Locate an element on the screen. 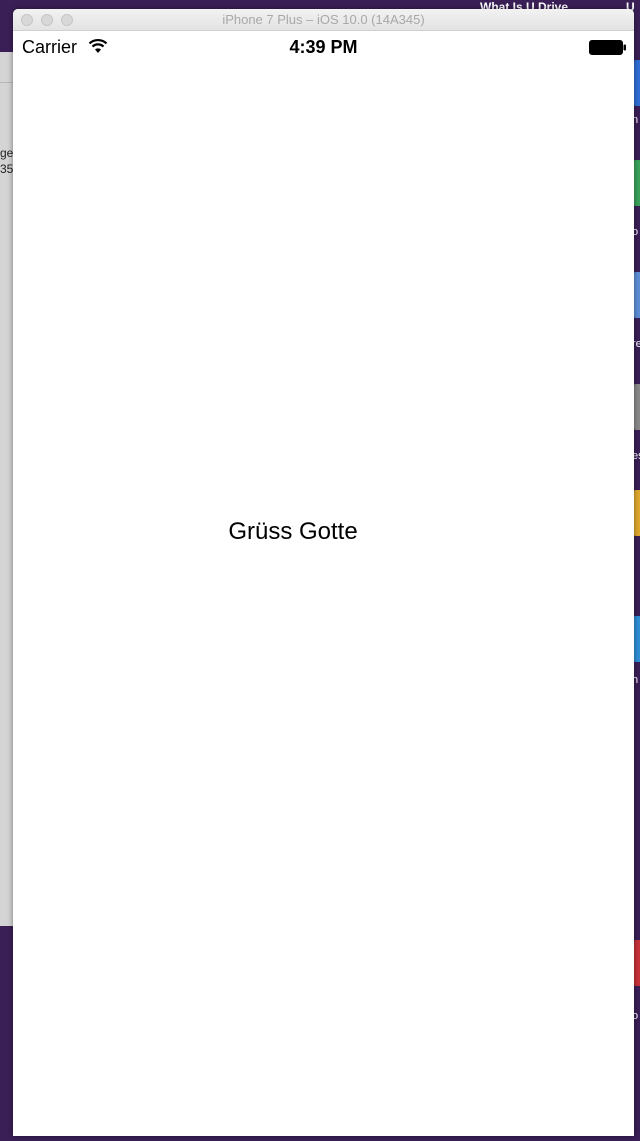 The height and width of the screenshot is (1141, 640). greeting-label: Grüss Gotte is located at coordinates (293, 531).